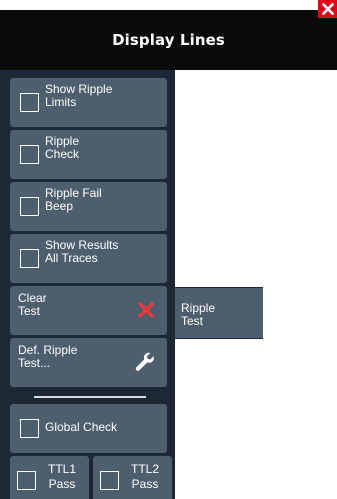 The width and height of the screenshot is (337, 499). What do you see at coordinates (29, 258) in the screenshot?
I see `show-results-all-traces-checkbox` at bounding box center [29, 258].